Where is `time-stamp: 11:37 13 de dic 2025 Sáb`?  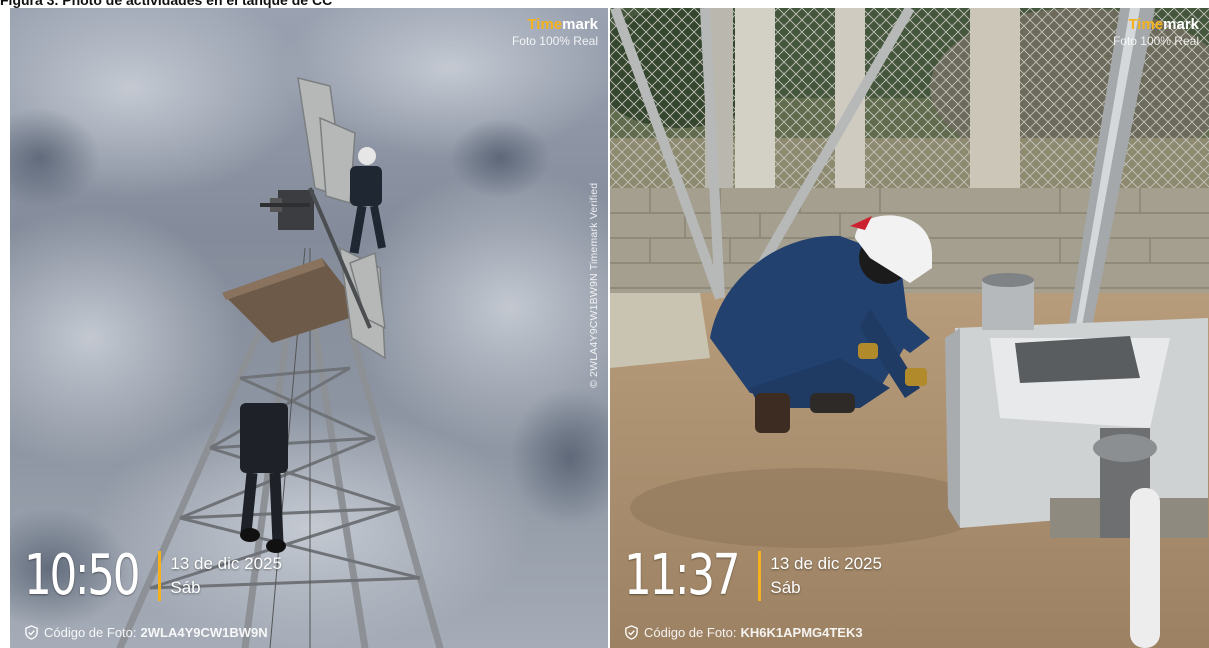
time-stamp: 11:37 13 de dic 2025 Sáb is located at coordinates (753, 576).